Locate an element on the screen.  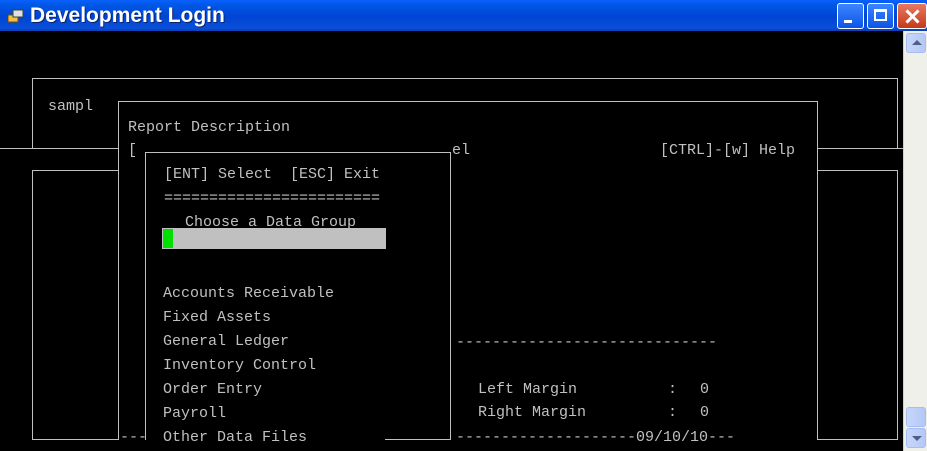
popup-border-top is located at coordinates (298, 152).